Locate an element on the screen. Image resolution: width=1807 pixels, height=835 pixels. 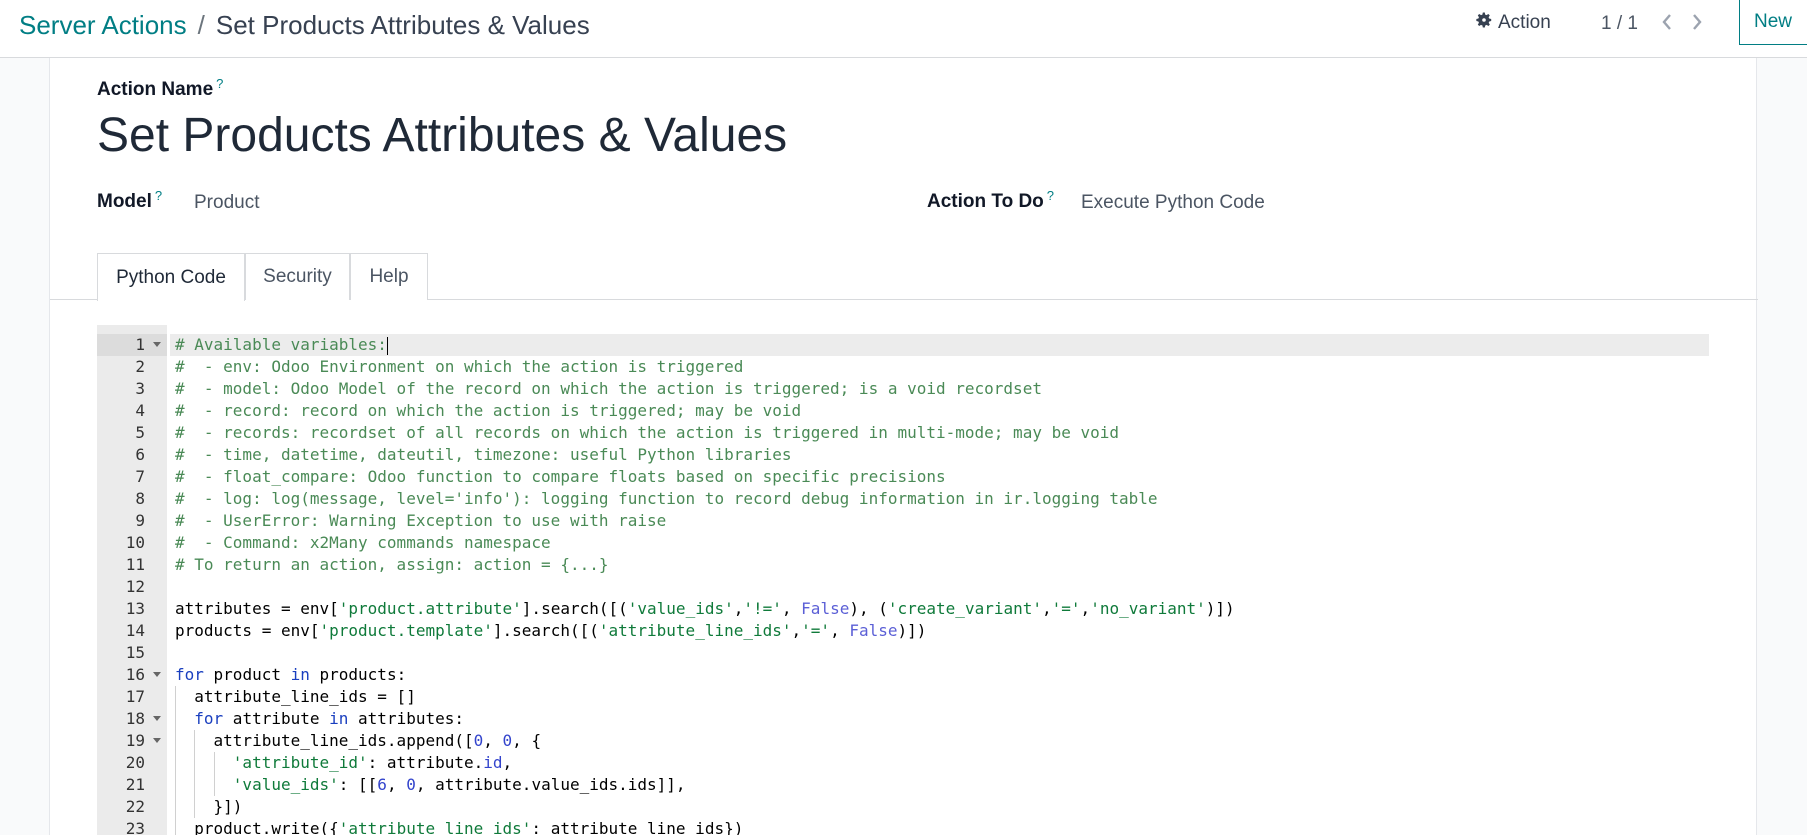
code-text: attribute_line_ids.append([0, 0, { is located at coordinates (358, 740).